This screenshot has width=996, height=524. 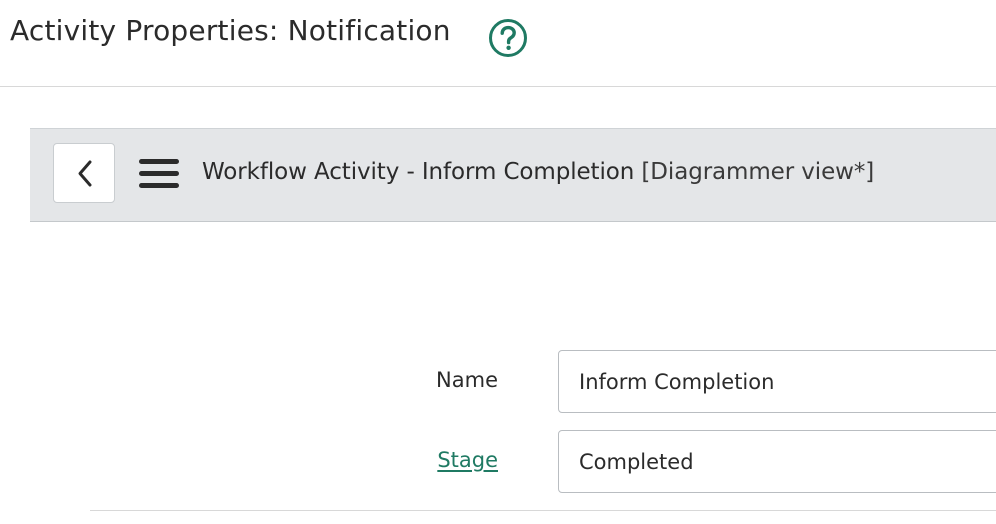 I want to click on chevron-left-icon, so click(x=85, y=173).